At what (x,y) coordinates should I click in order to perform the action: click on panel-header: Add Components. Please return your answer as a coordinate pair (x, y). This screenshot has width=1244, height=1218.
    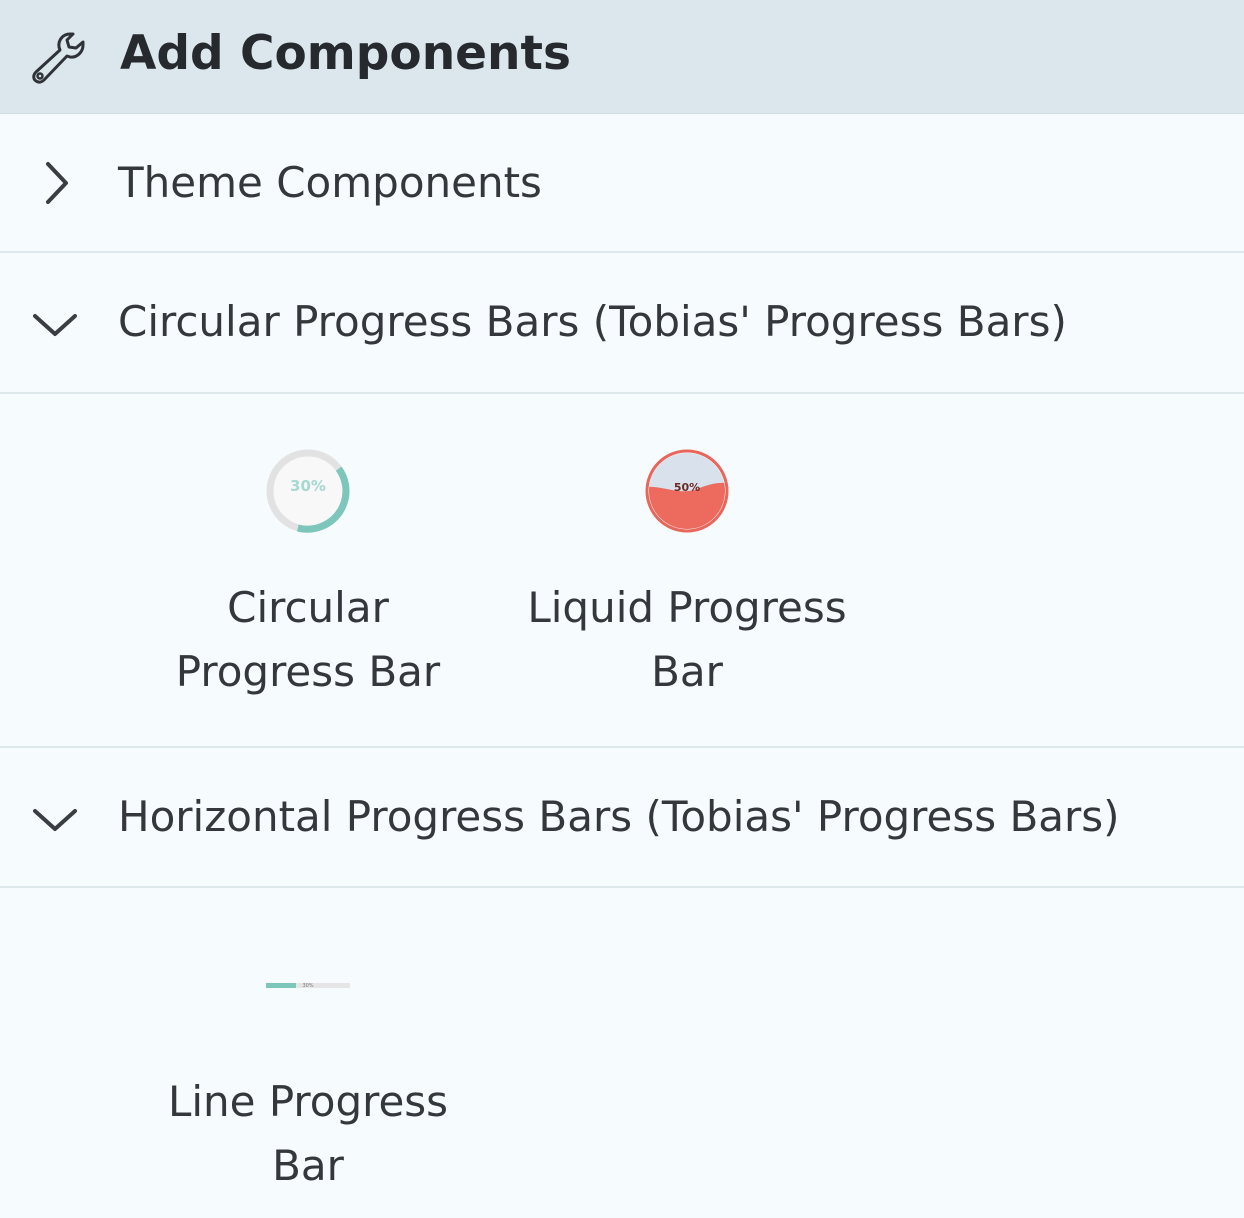
    Looking at the image, I should click on (622, 57).